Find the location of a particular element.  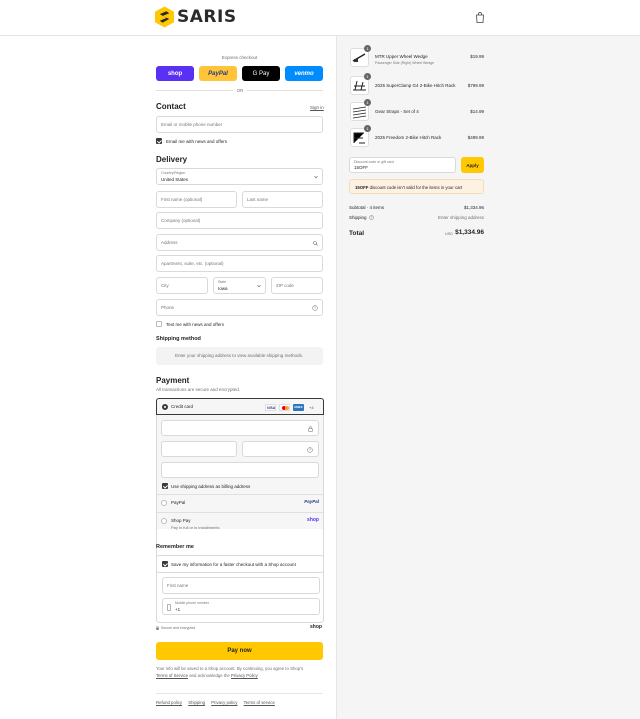

footer-link-privacy: Privacy policy is located at coordinates (224, 702).